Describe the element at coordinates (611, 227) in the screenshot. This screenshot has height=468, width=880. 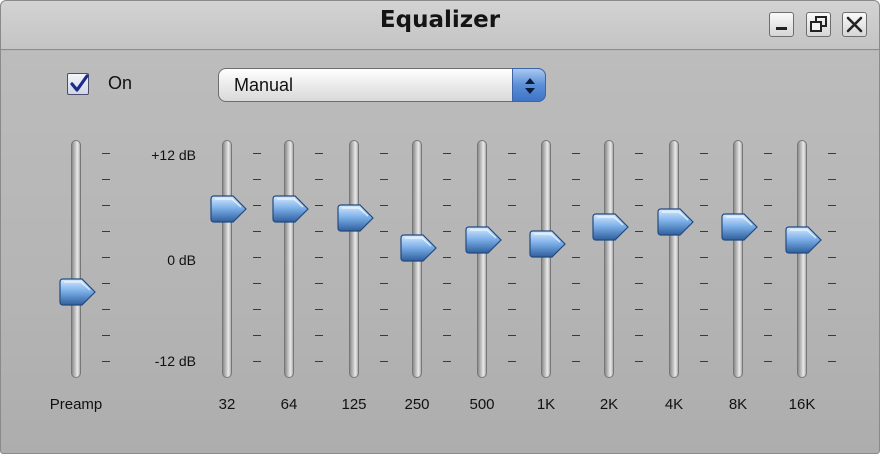
I see `band-slider-2k-knob` at that location.